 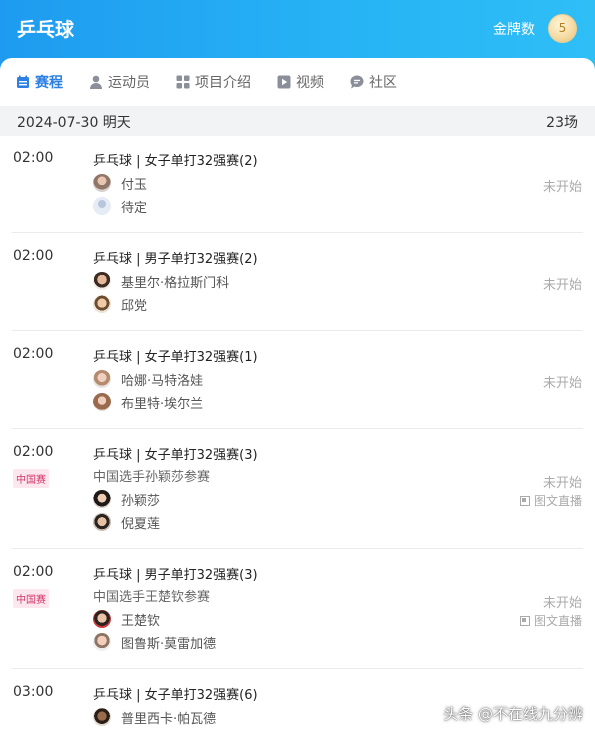 I want to click on match-row: 02:00 乒乓球 | 男子单打32强赛(2) 基里尔·格拉斯门科 邱党 未开始, so click(x=297, y=289).